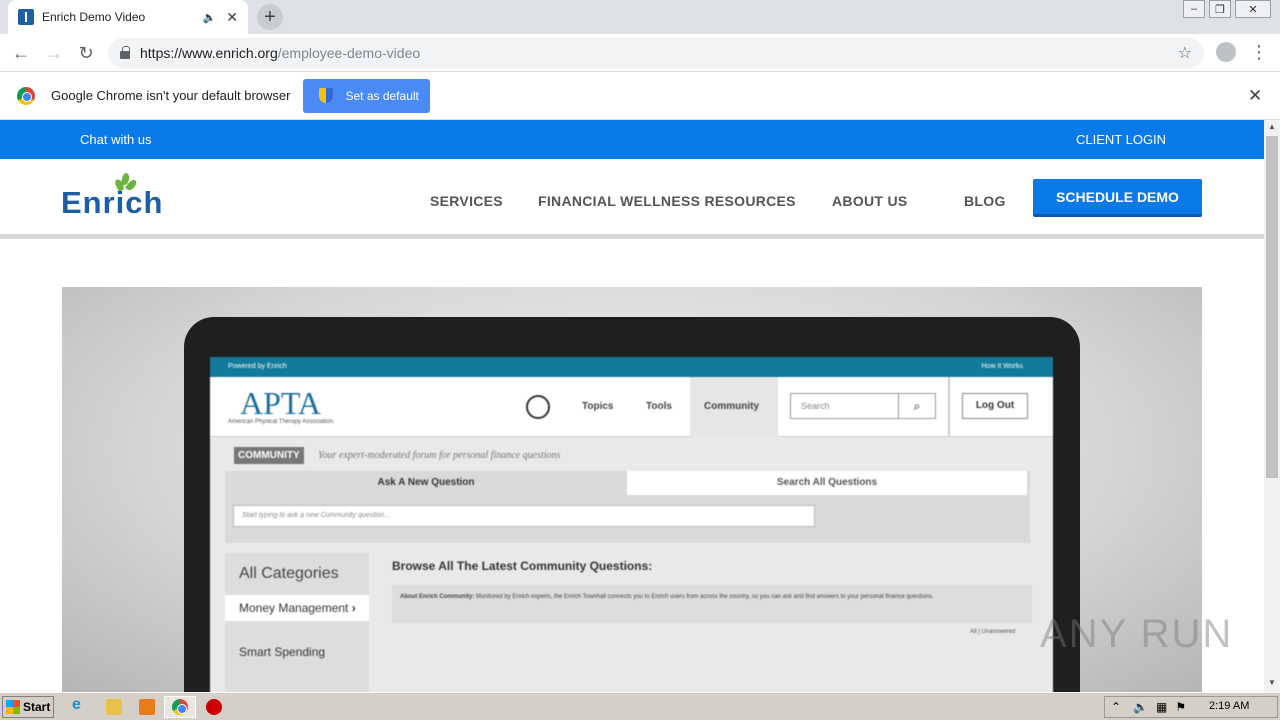  Describe the element at coordinates (731, 406) in the screenshot. I see `screen-nav-community: Community` at that location.